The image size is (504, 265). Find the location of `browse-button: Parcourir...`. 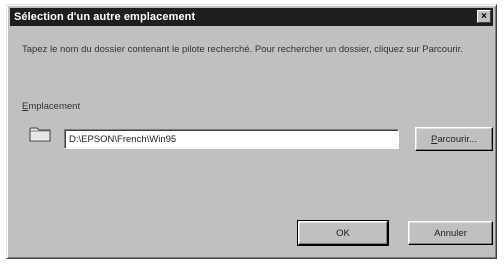

browse-button: Parcourir... is located at coordinates (454, 139).